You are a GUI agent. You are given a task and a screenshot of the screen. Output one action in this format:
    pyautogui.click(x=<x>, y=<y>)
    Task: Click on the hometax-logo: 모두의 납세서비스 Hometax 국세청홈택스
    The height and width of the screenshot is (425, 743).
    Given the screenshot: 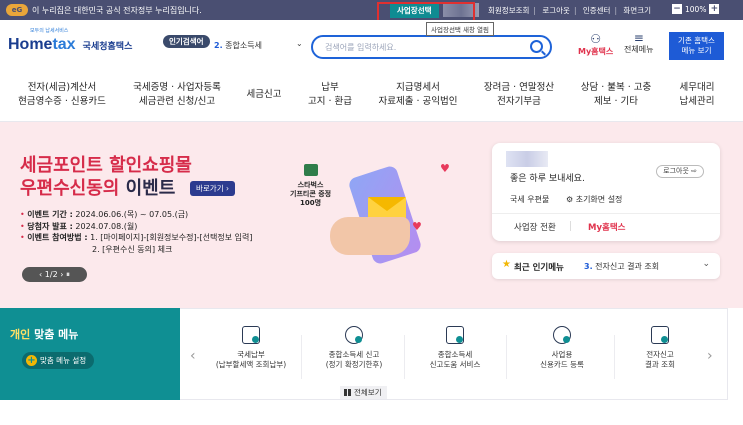 What is the action you would take?
    pyautogui.click(x=70, y=41)
    